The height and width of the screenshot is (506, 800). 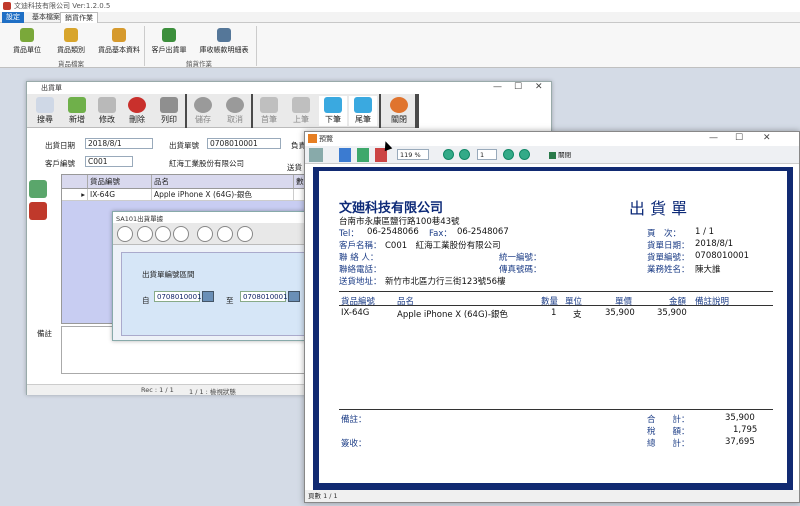 I want to click on tab-sales: 銷貨作業, so click(x=79, y=17).